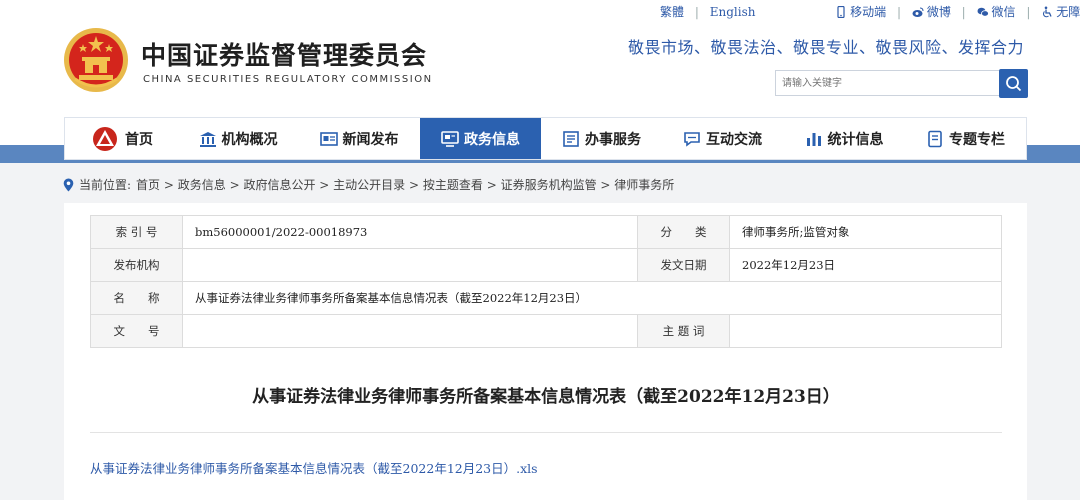  I want to click on nav-item-home: 首页, so click(121, 138).